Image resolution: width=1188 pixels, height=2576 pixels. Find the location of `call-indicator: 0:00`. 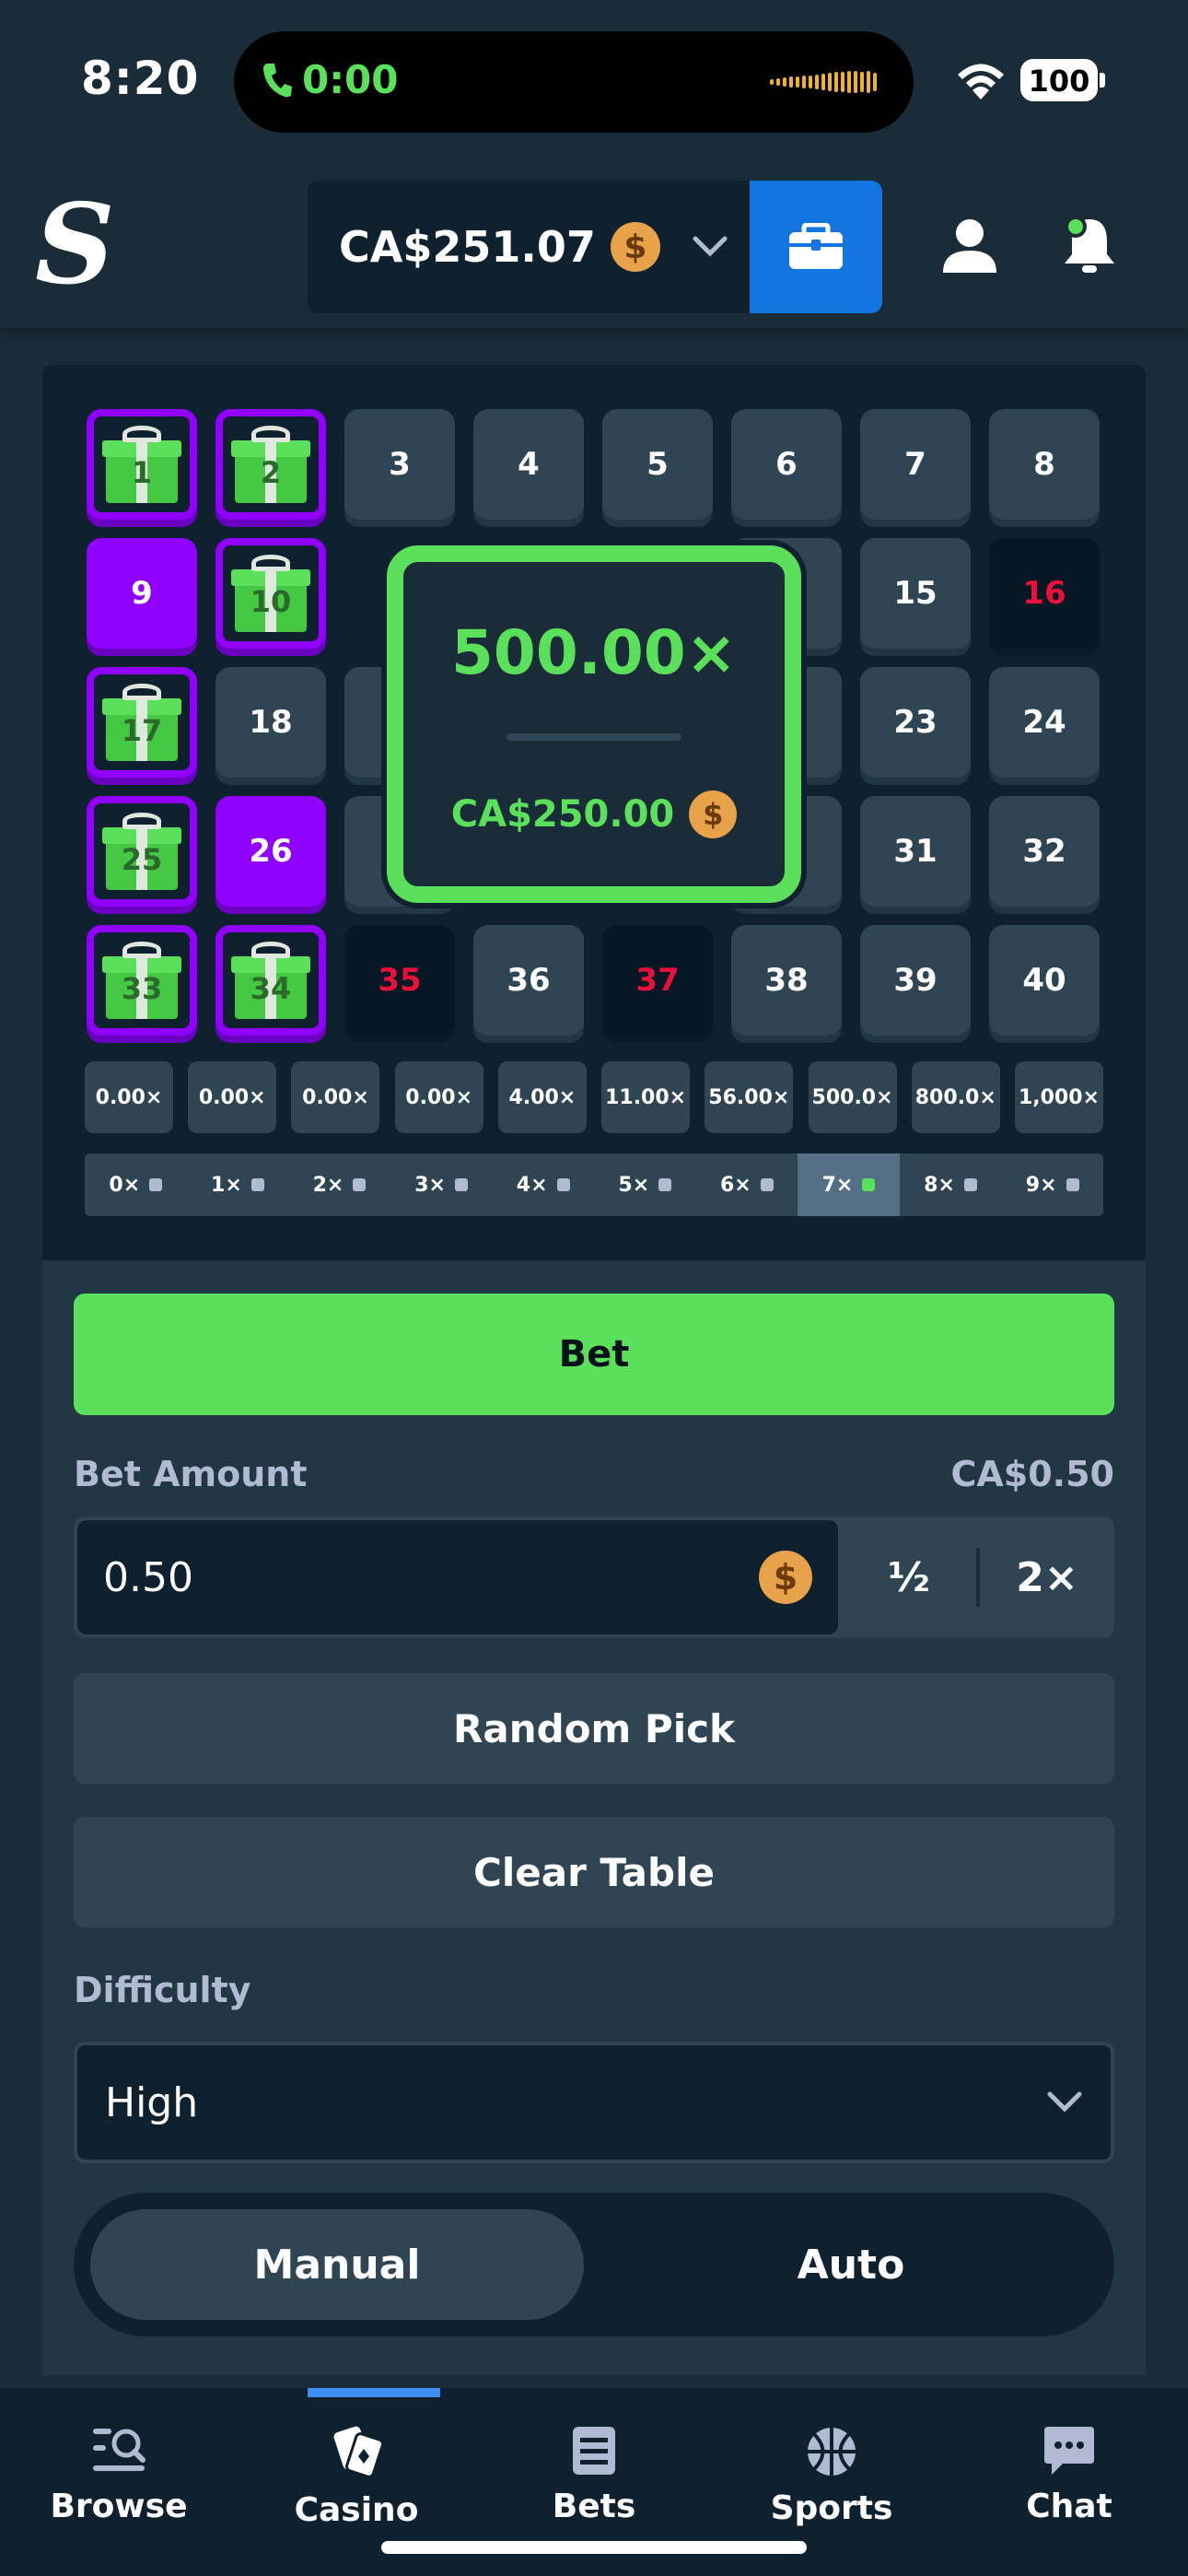

call-indicator: 0:00 is located at coordinates (330, 79).